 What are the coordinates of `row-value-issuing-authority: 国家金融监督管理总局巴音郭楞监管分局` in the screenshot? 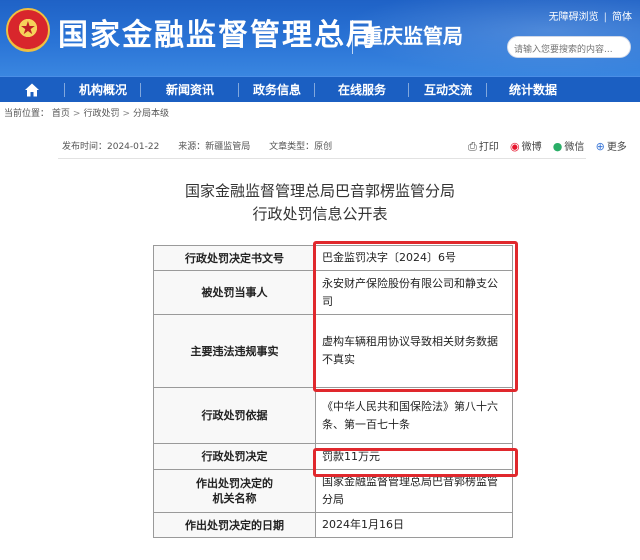 It's located at (414, 491).